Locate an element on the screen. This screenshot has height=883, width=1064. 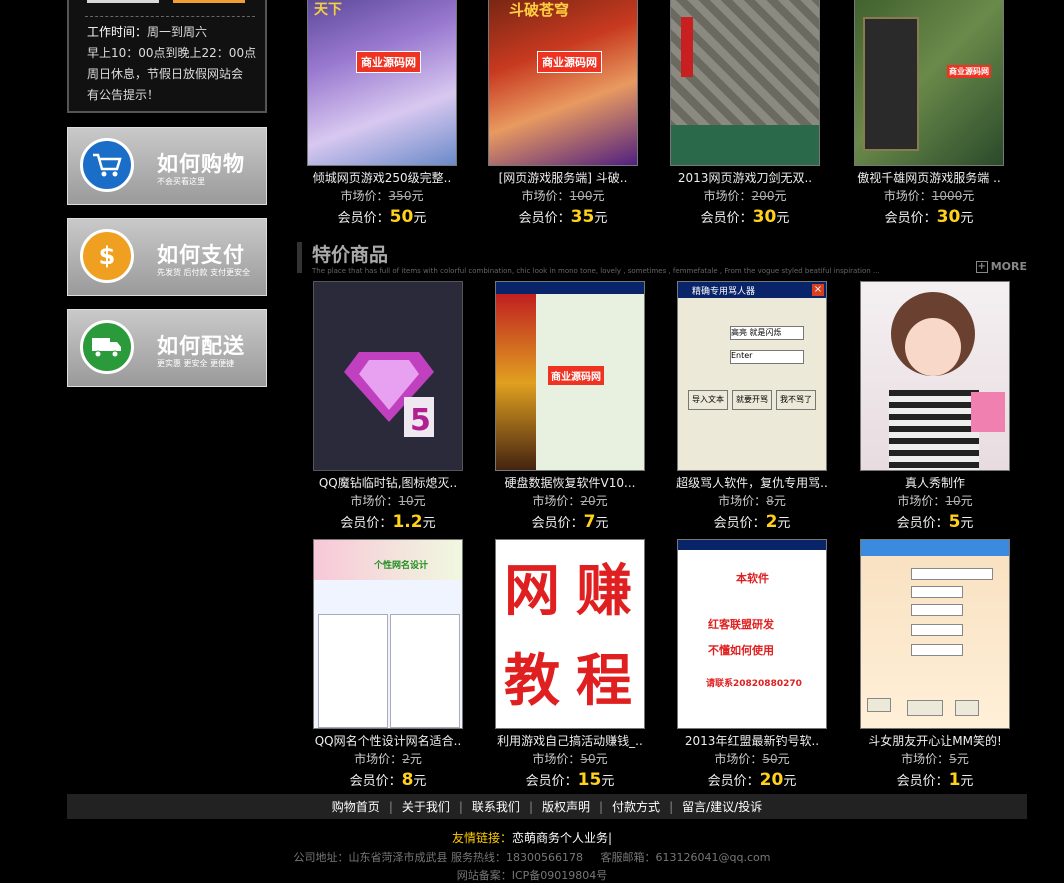
game-scene is located at coordinates (745, 145).